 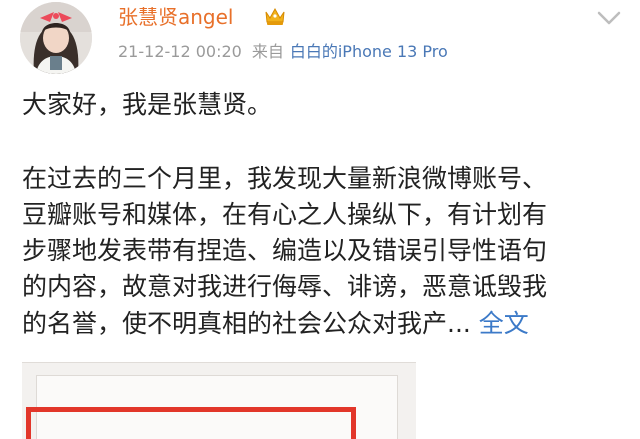 I want to click on post-meta: 21-12-12 00:20 来自 白白的iPhone 13 Pro, so click(x=283, y=52).